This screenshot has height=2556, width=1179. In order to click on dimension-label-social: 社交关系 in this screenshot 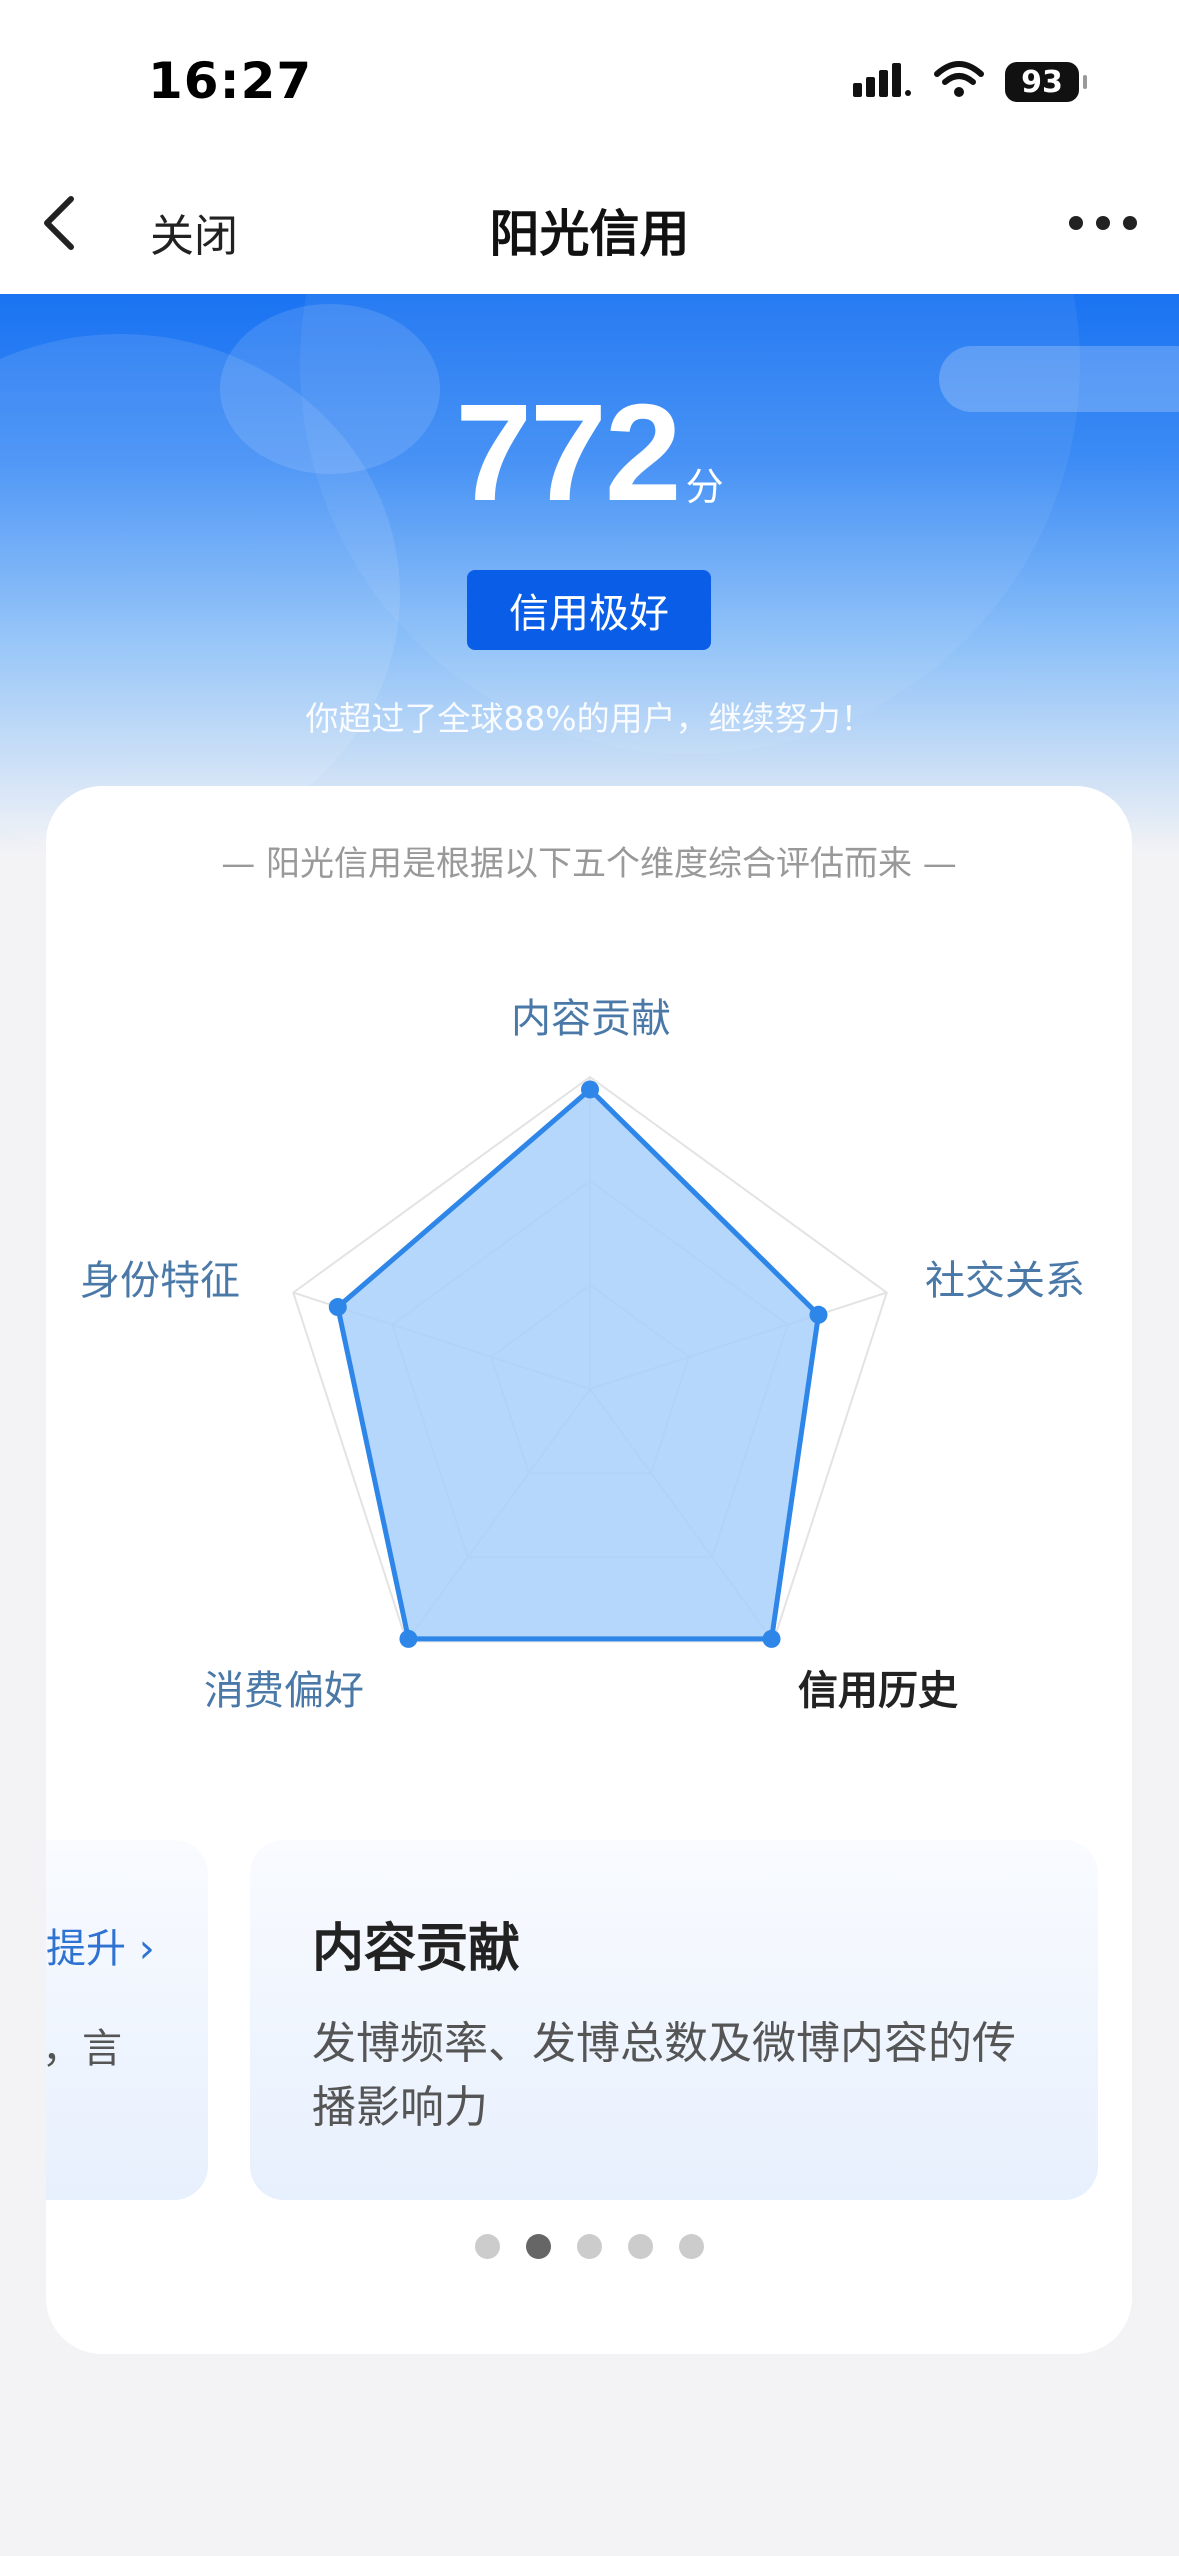, I will do `click(1005, 1277)`.